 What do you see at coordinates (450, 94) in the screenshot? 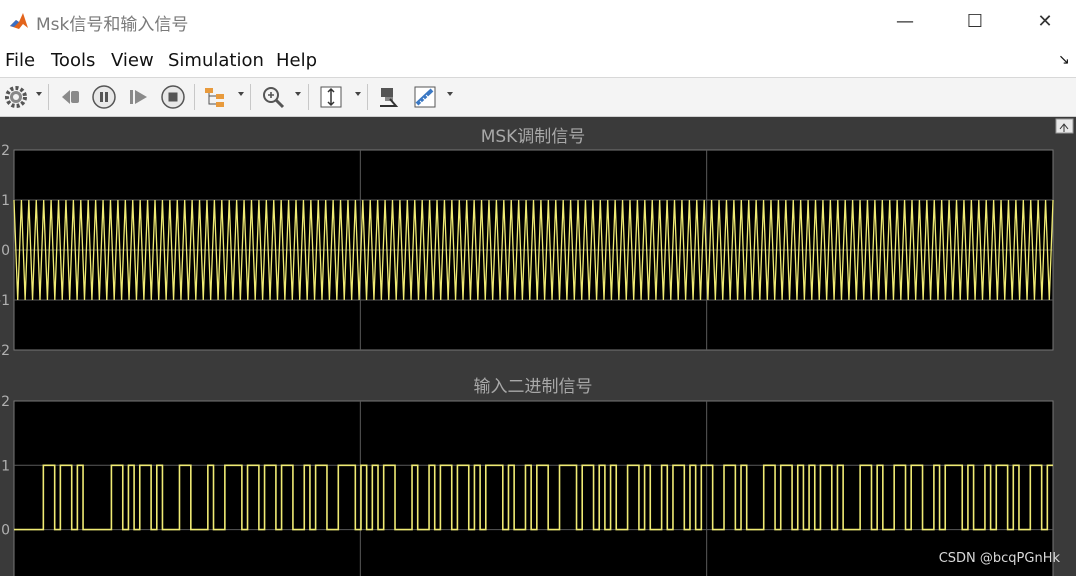
I see `measurements-dropdown-icon` at bounding box center [450, 94].